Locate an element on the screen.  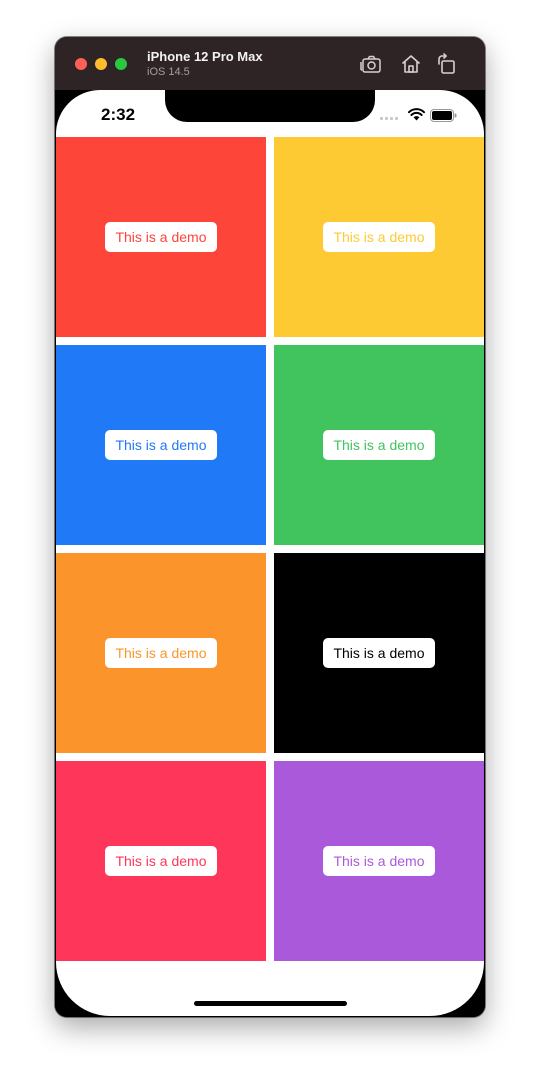
tile-orange: This is a demo is located at coordinates (161, 653).